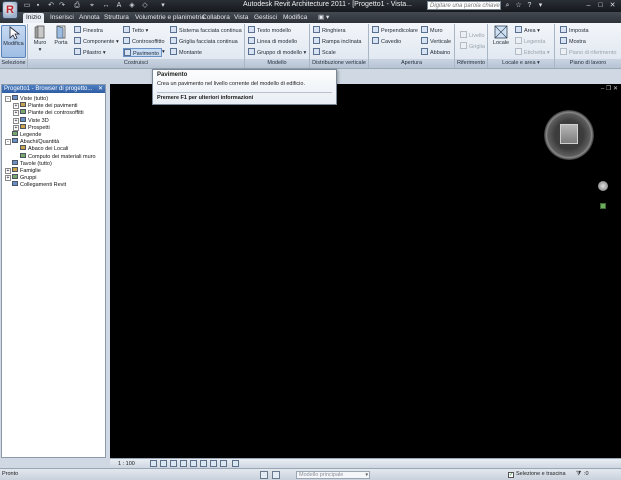 The width and height of the screenshot is (621, 480). What do you see at coordinates (77, 5) in the screenshot?
I see `print-icon: ⎙` at bounding box center [77, 5].